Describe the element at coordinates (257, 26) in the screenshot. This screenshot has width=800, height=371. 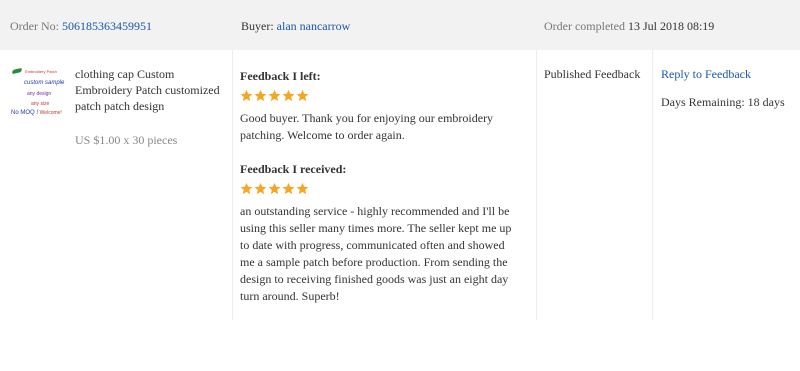
I see `buyer-label: Buyer:` at that location.